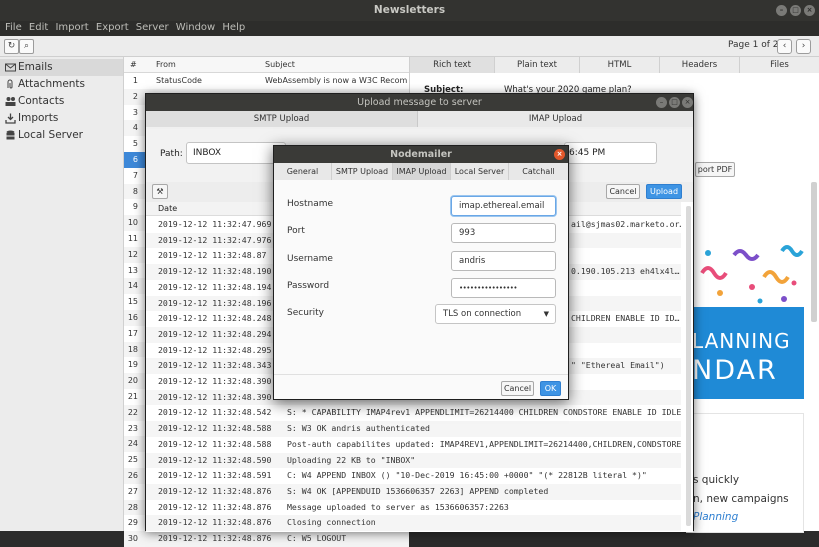  Describe the element at coordinates (135, 96) in the screenshot. I see `list-item-num: 2` at that location.